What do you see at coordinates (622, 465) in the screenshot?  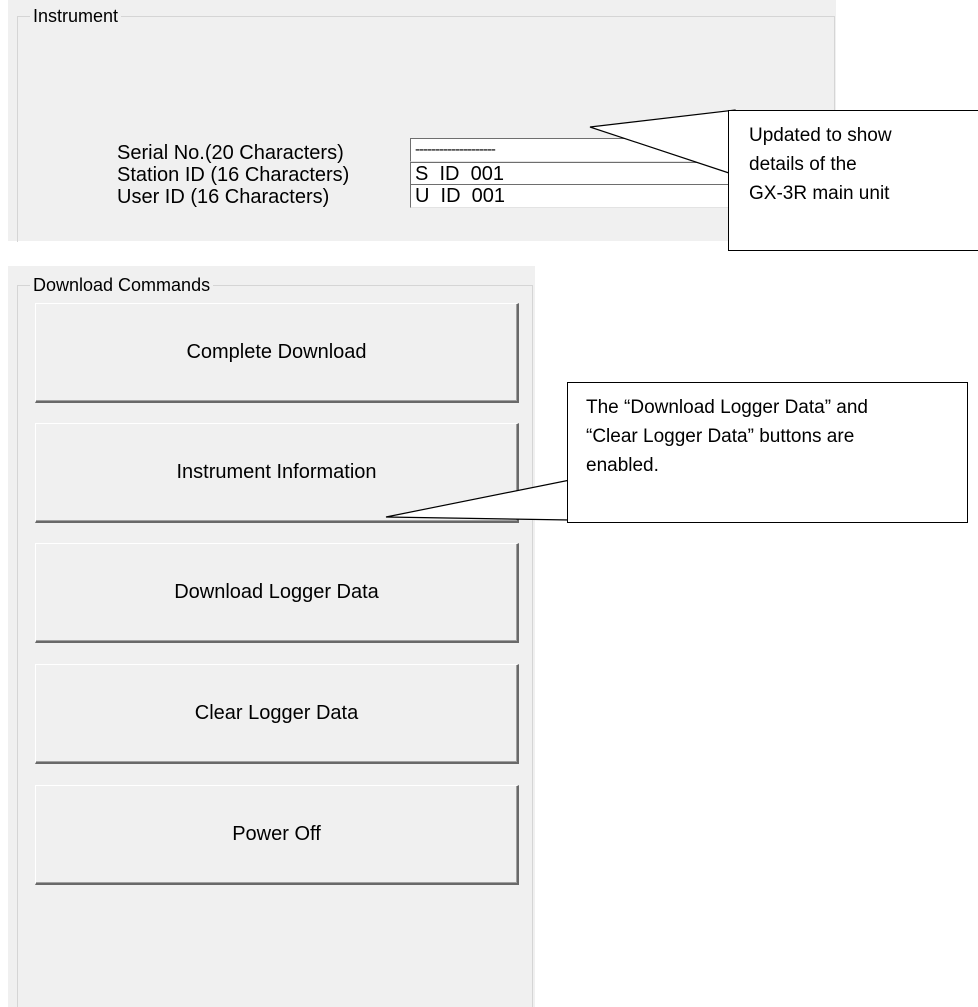 I see `buttons-callout-line-3: enabled.` at bounding box center [622, 465].